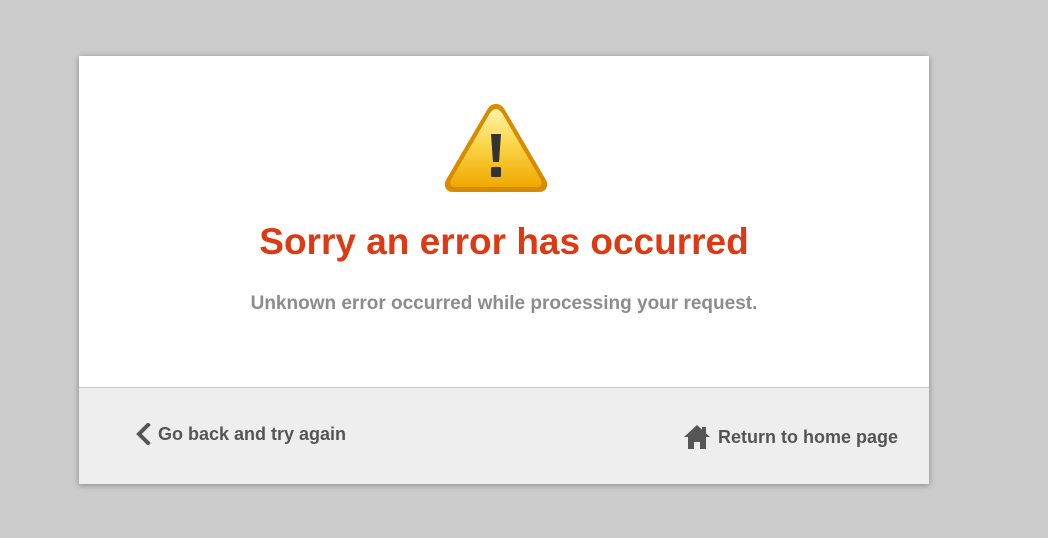  Describe the element at coordinates (252, 433) in the screenshot. I see `go-back-label: Go back and try again` at that location.